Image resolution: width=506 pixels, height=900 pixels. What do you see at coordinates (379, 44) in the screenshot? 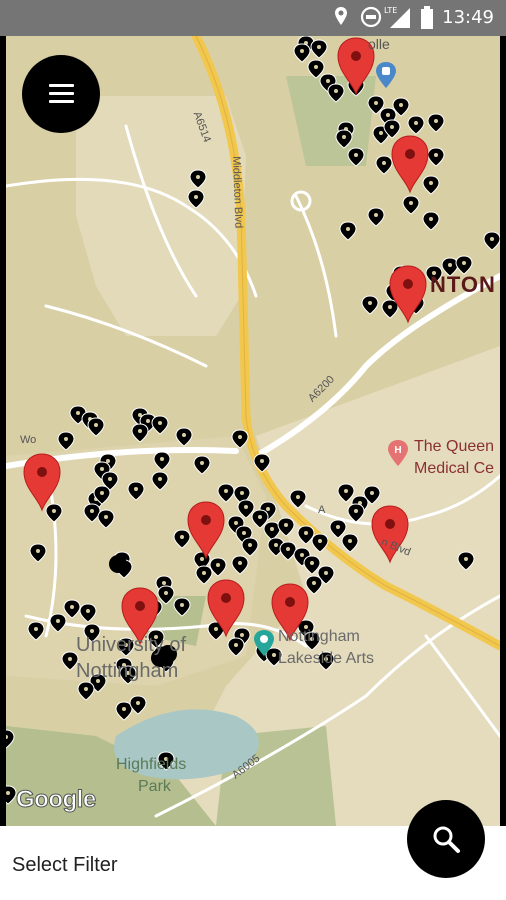
I see `map-label-college: olle` at bounding box center [379, 44].